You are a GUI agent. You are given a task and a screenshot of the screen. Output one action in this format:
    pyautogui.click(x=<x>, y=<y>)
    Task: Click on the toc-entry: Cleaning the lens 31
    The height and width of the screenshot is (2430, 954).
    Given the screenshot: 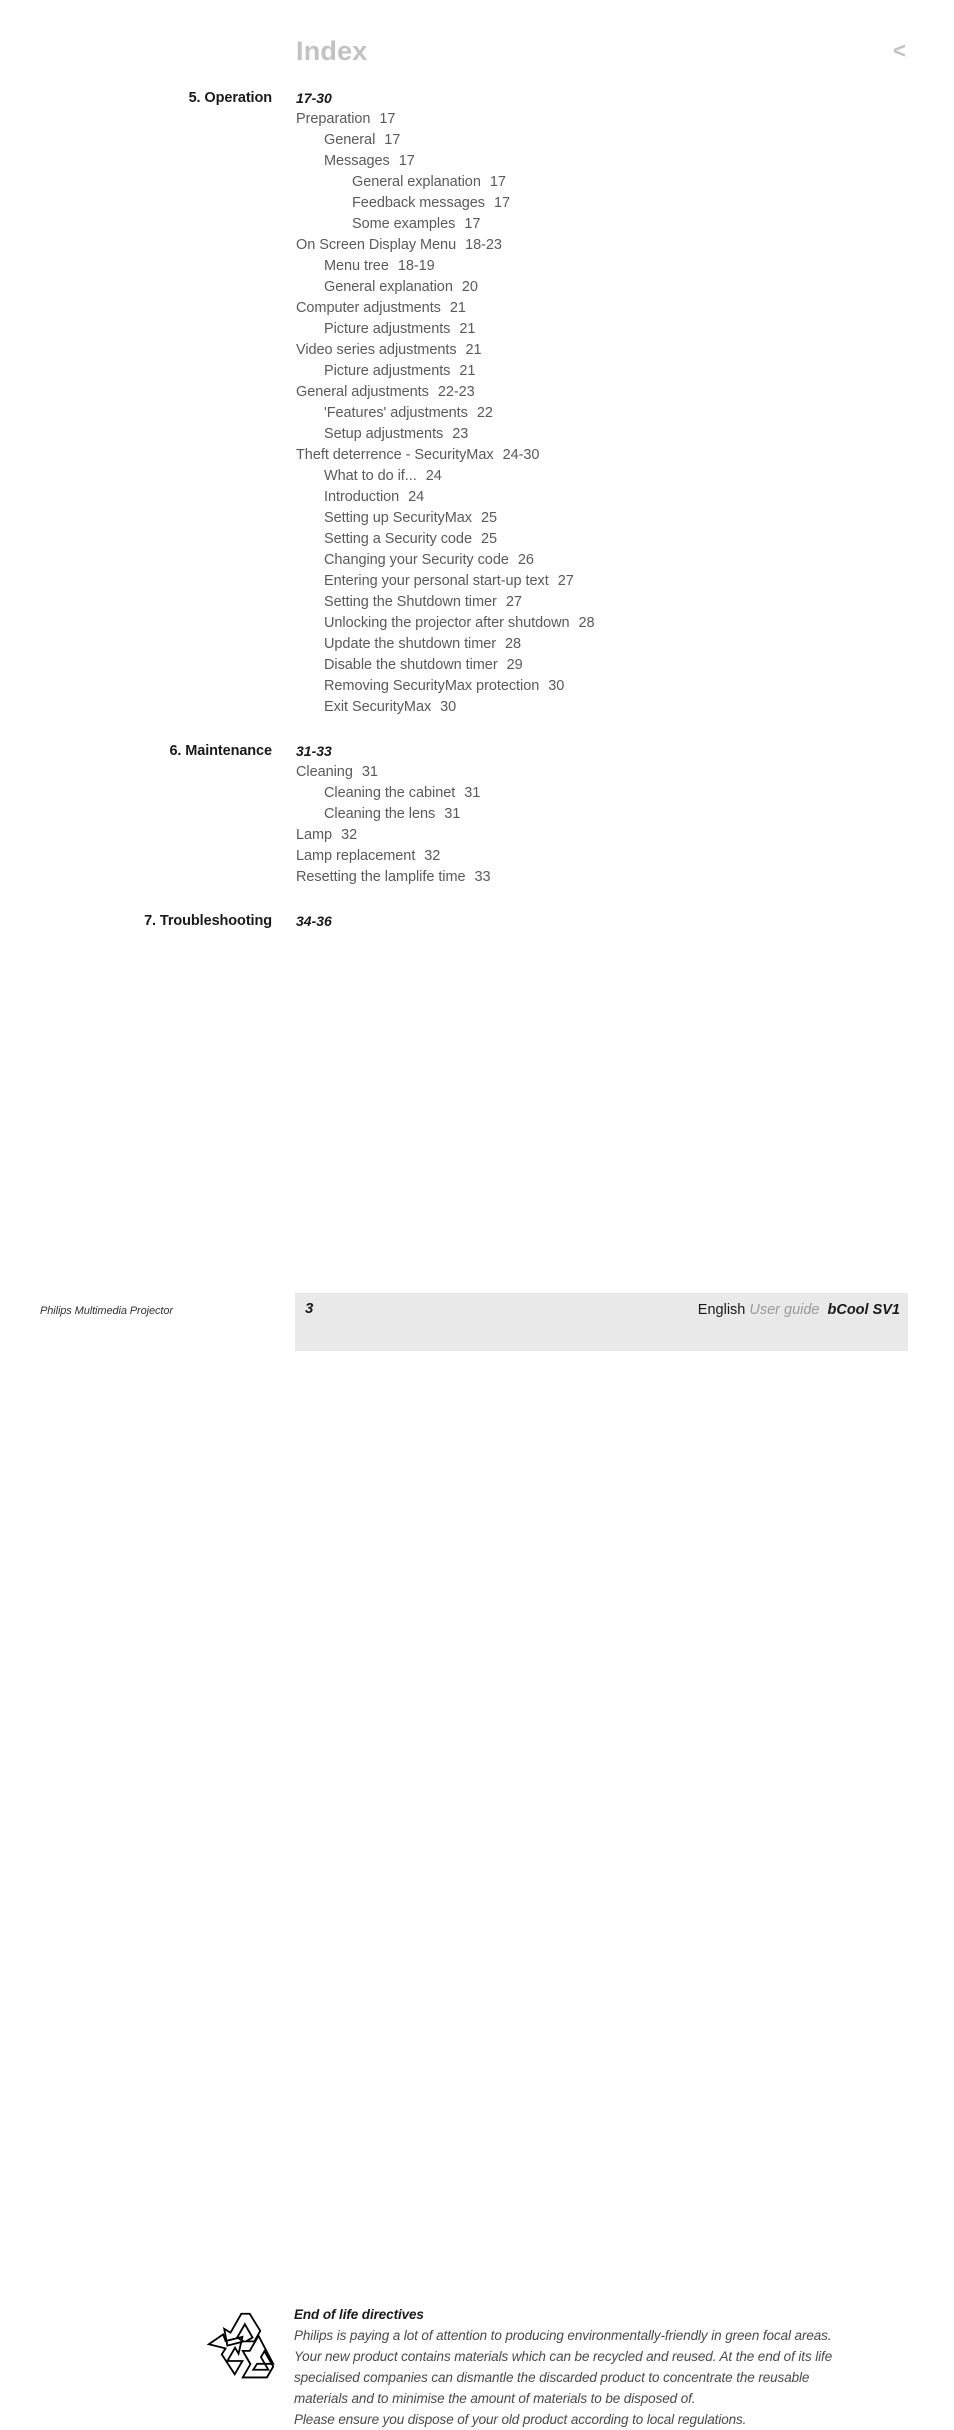 What is the action you would take?
    pyautogui.click(x=477, y=814)
    